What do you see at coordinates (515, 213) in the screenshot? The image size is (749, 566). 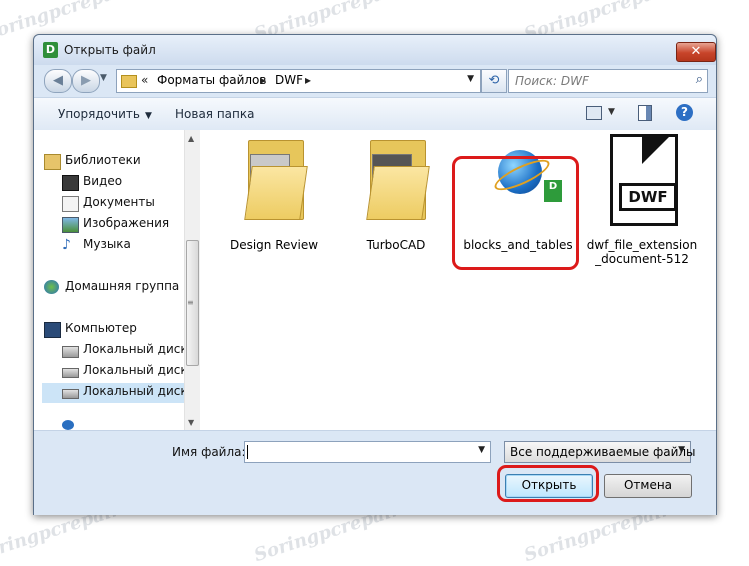 I see `file-highlight-annotation` at bounding box center [515, 213].